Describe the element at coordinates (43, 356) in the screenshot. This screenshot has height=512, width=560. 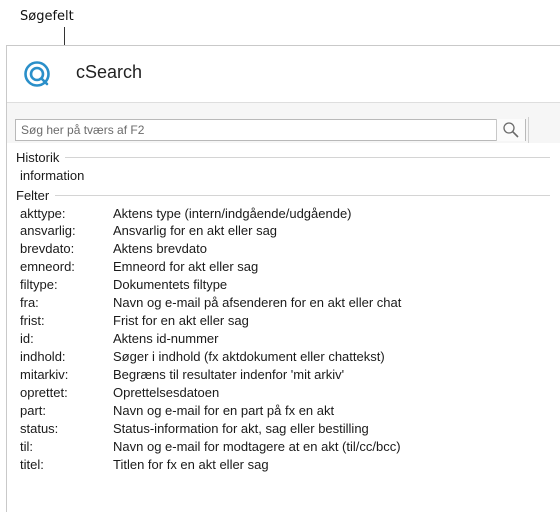
I see `field-key: indhold:` at that location.